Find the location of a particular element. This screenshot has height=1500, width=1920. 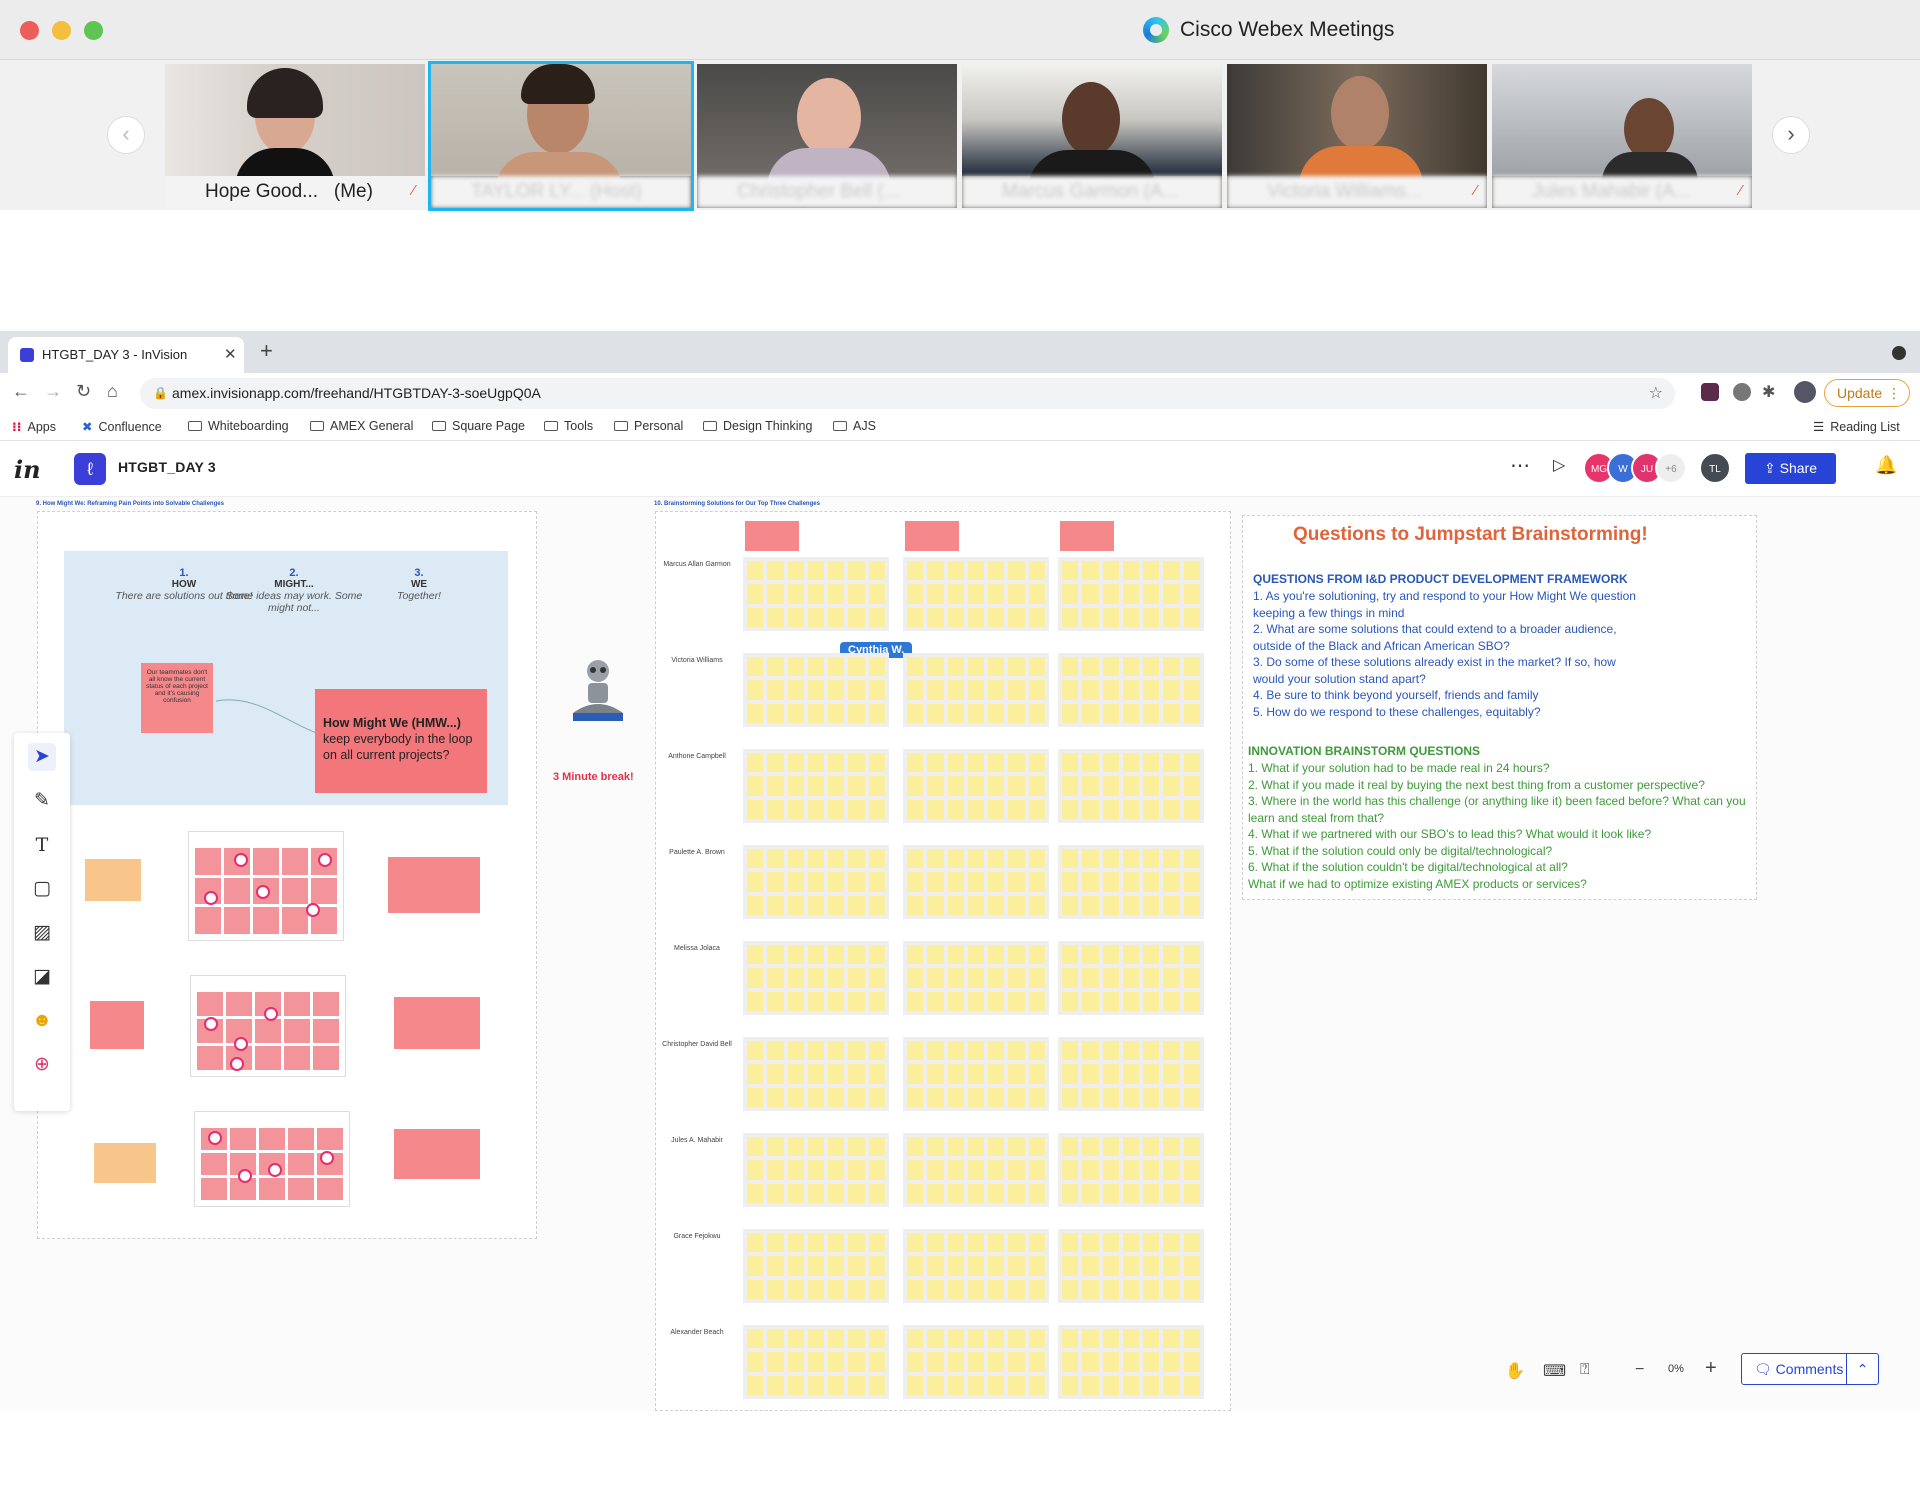

more-collaborators-badge: +6 is located at coordinates (1671, 468).